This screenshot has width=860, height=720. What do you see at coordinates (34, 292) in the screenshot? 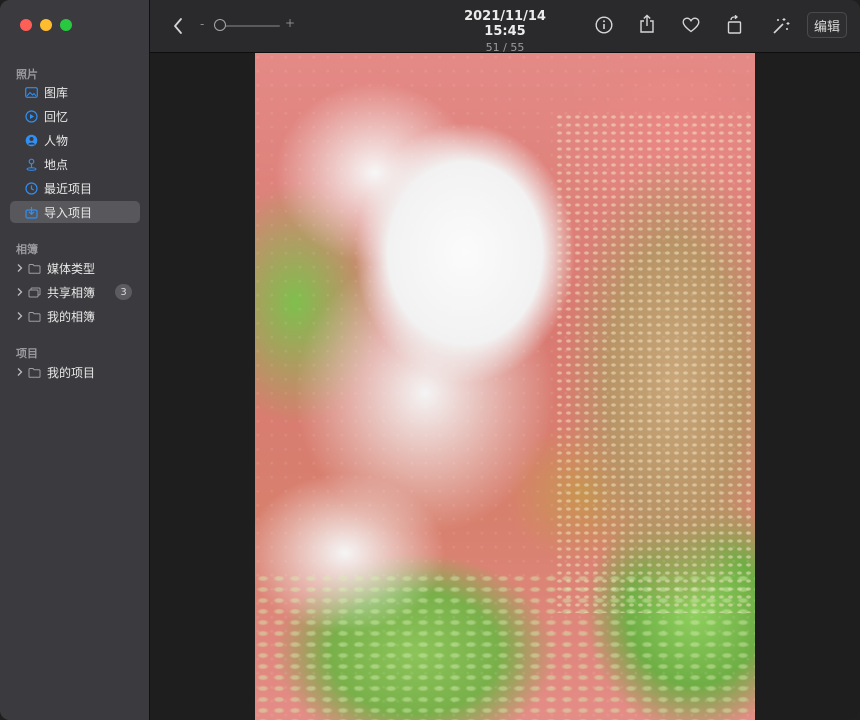
I see `shared-album-icon` at bounding box center [34, 292].